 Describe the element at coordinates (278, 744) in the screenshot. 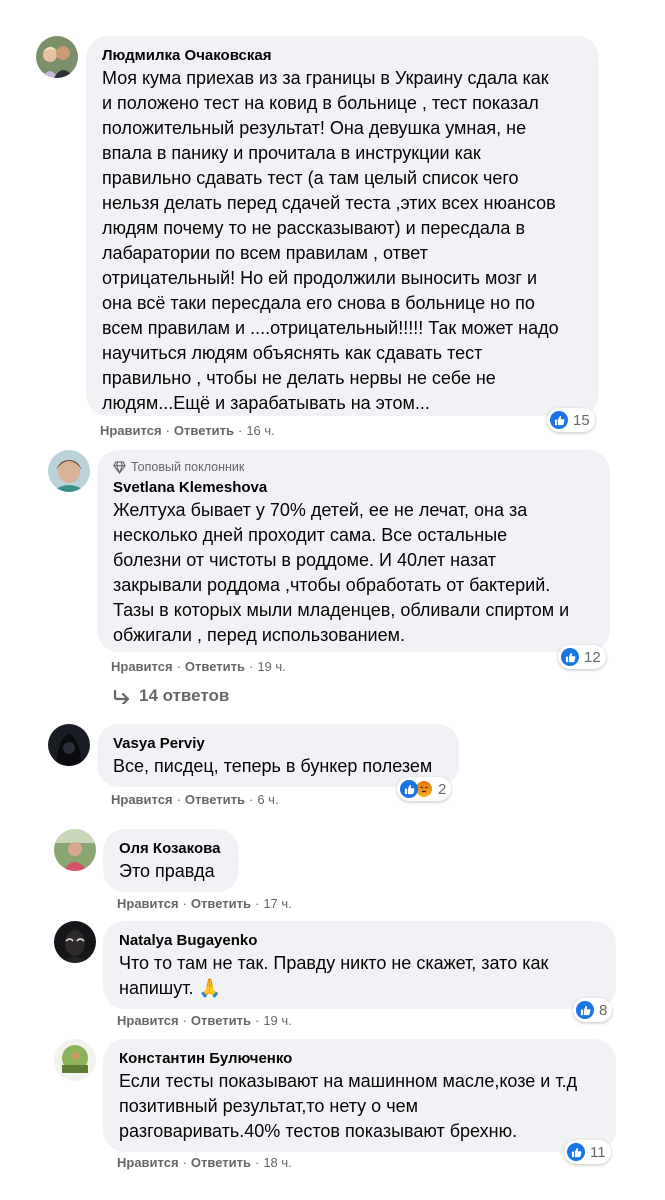

I see `comment-author: Vasya Perviy` at that location.